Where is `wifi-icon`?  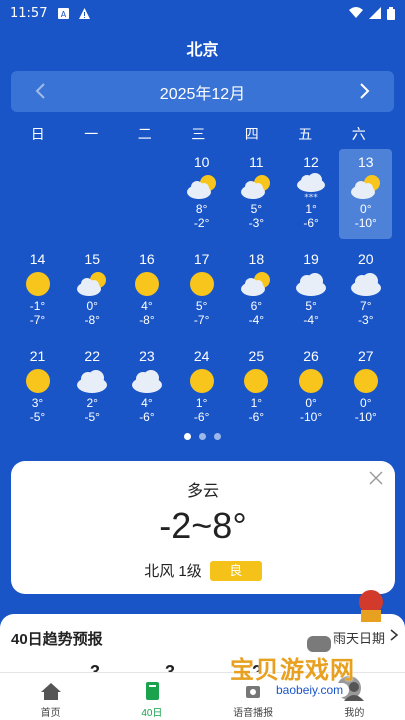
wifi-icon is located at coordinates (356, 12).